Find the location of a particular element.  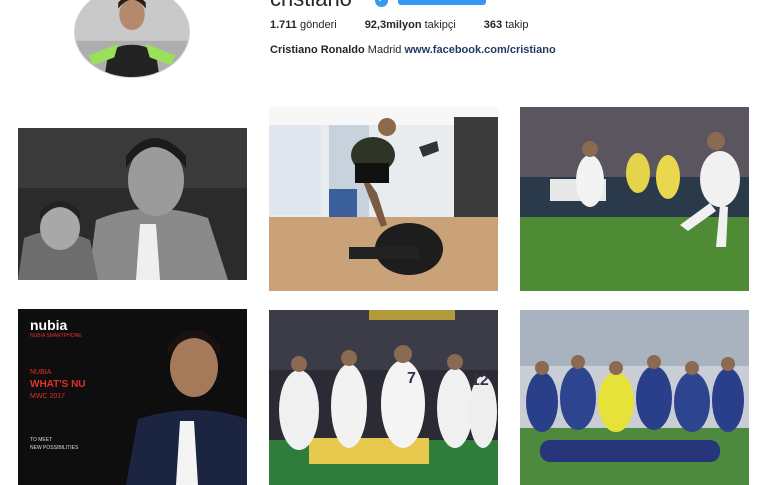

verified-badge-icon: ✓ is located at coordinates (381, 3).